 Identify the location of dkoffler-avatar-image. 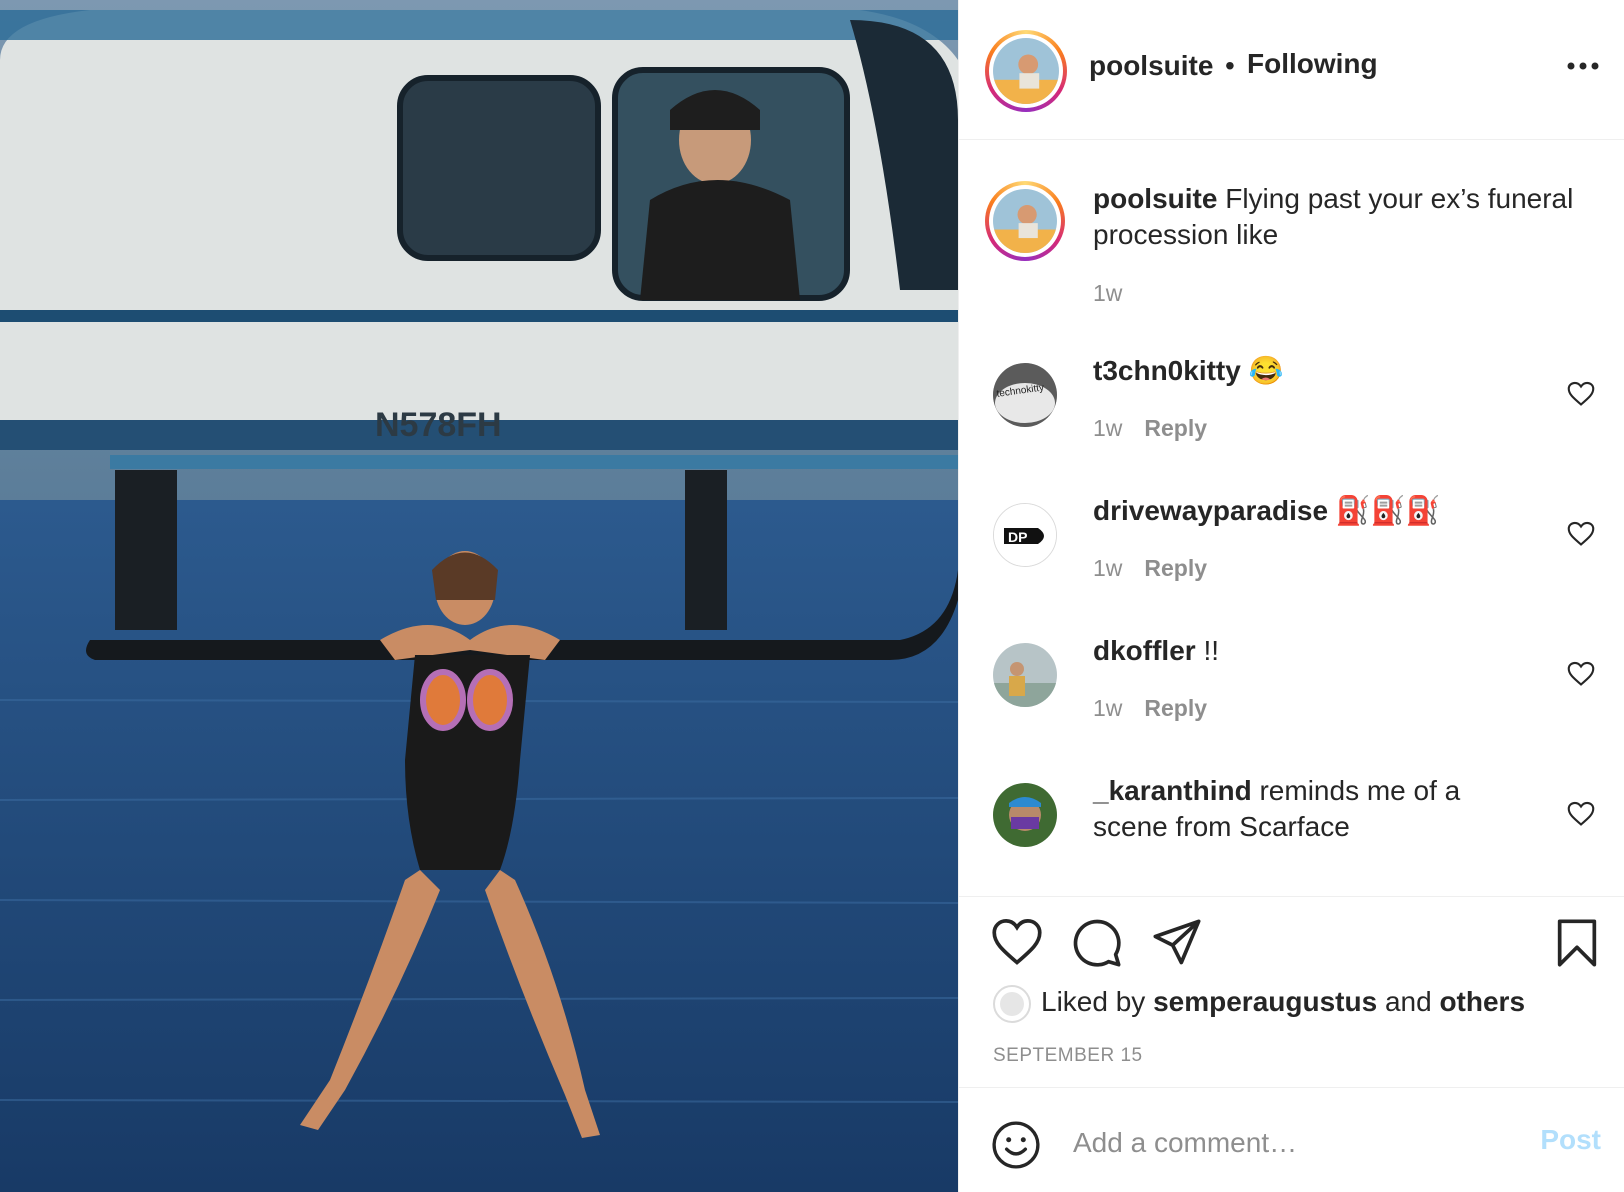
(1025, 675).